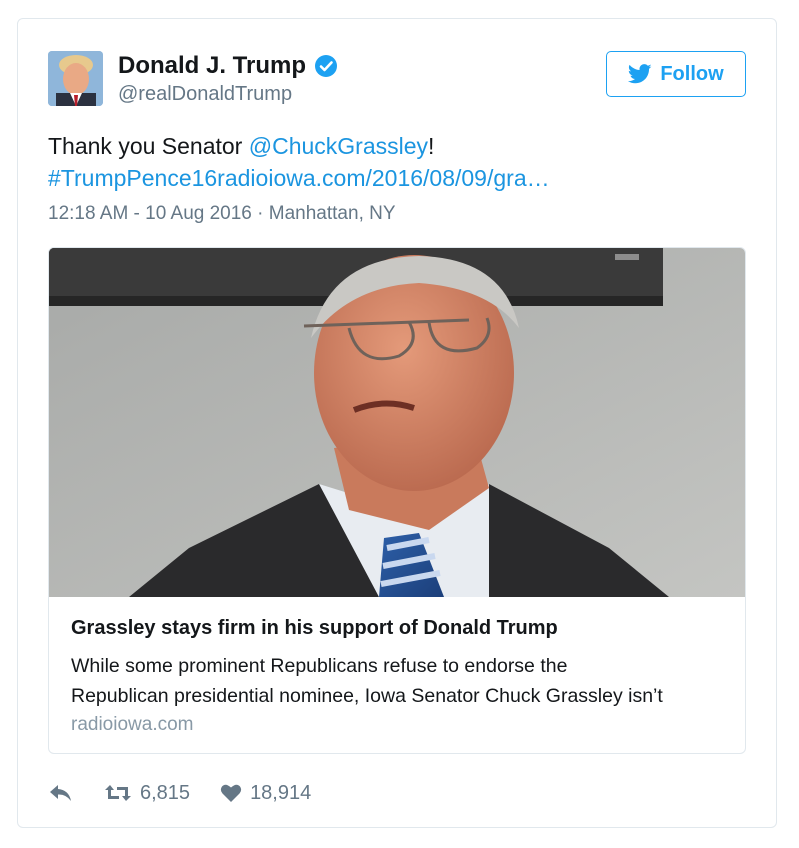 The width and height of the screenshot is (799, 848). Describe the element at coordinates (332, 213) in the screenshot. I see `tweet-location: Manhattan, NY` at that location.